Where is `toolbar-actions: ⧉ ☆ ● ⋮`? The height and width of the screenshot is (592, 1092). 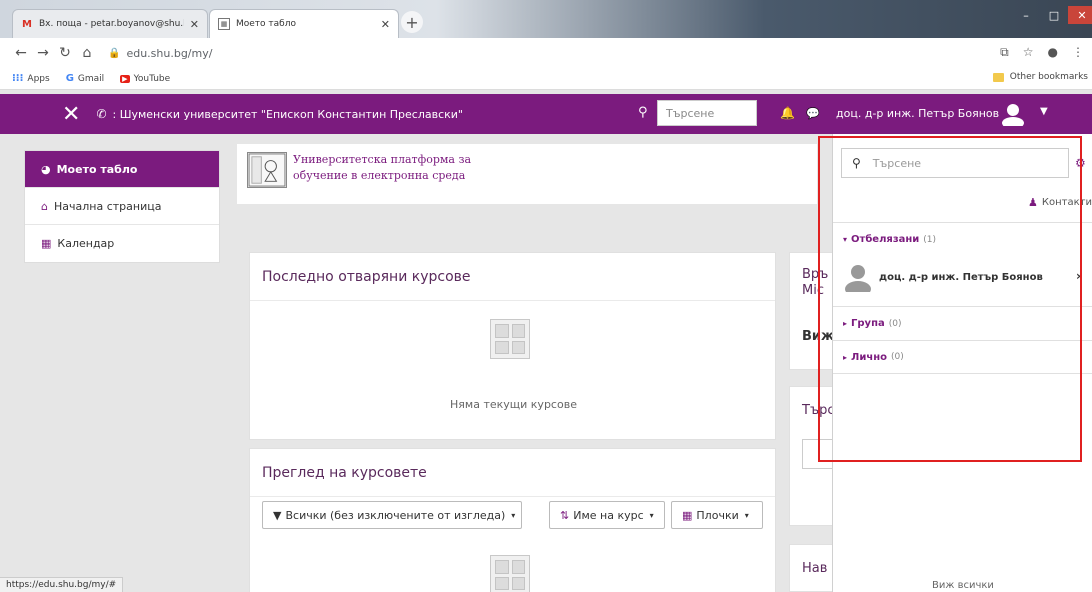 toolbar-actions: ⧉ ☆ ● ⋮ is located at coordinates (1042, 52).